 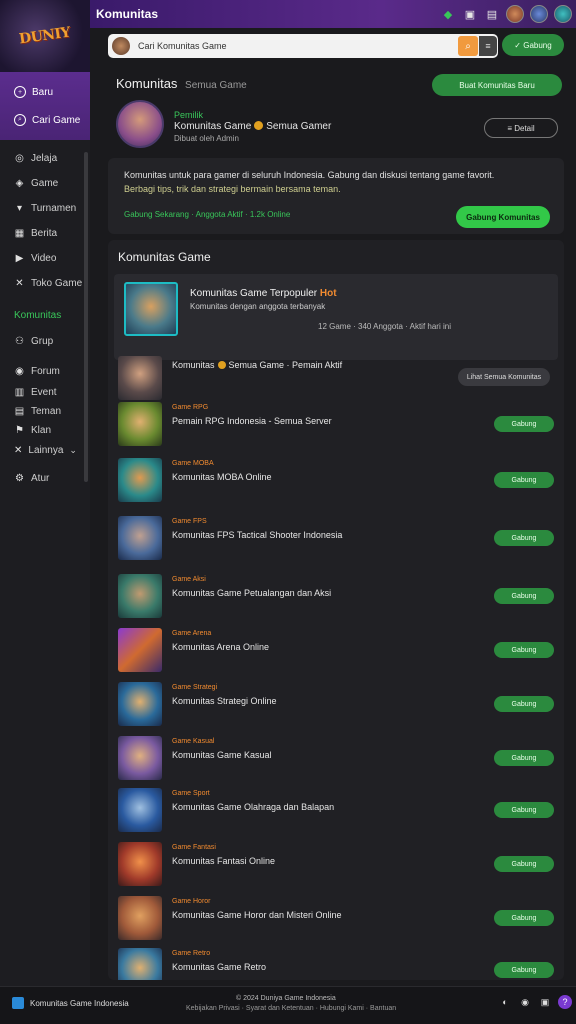 What do you see at coordinates (182, 46) in the screenshot?
I see `search-input: Cari Komunitas Game` at bounding box center [182, 46].